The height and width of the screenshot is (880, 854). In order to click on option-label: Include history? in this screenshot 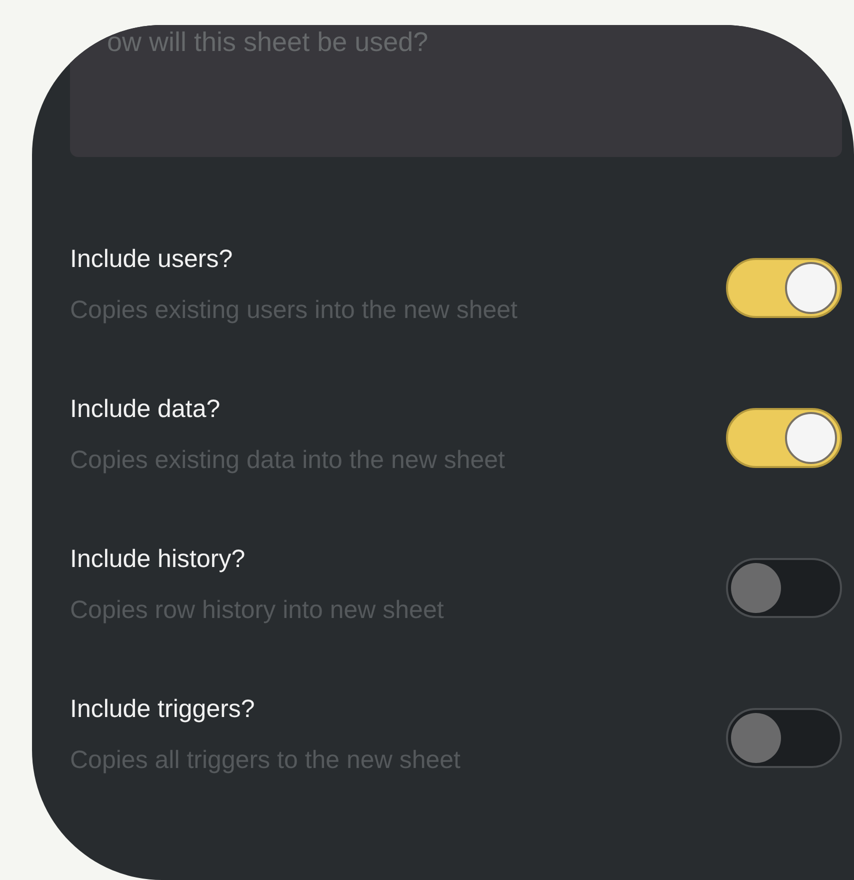, I will do `click(158, 559)`.